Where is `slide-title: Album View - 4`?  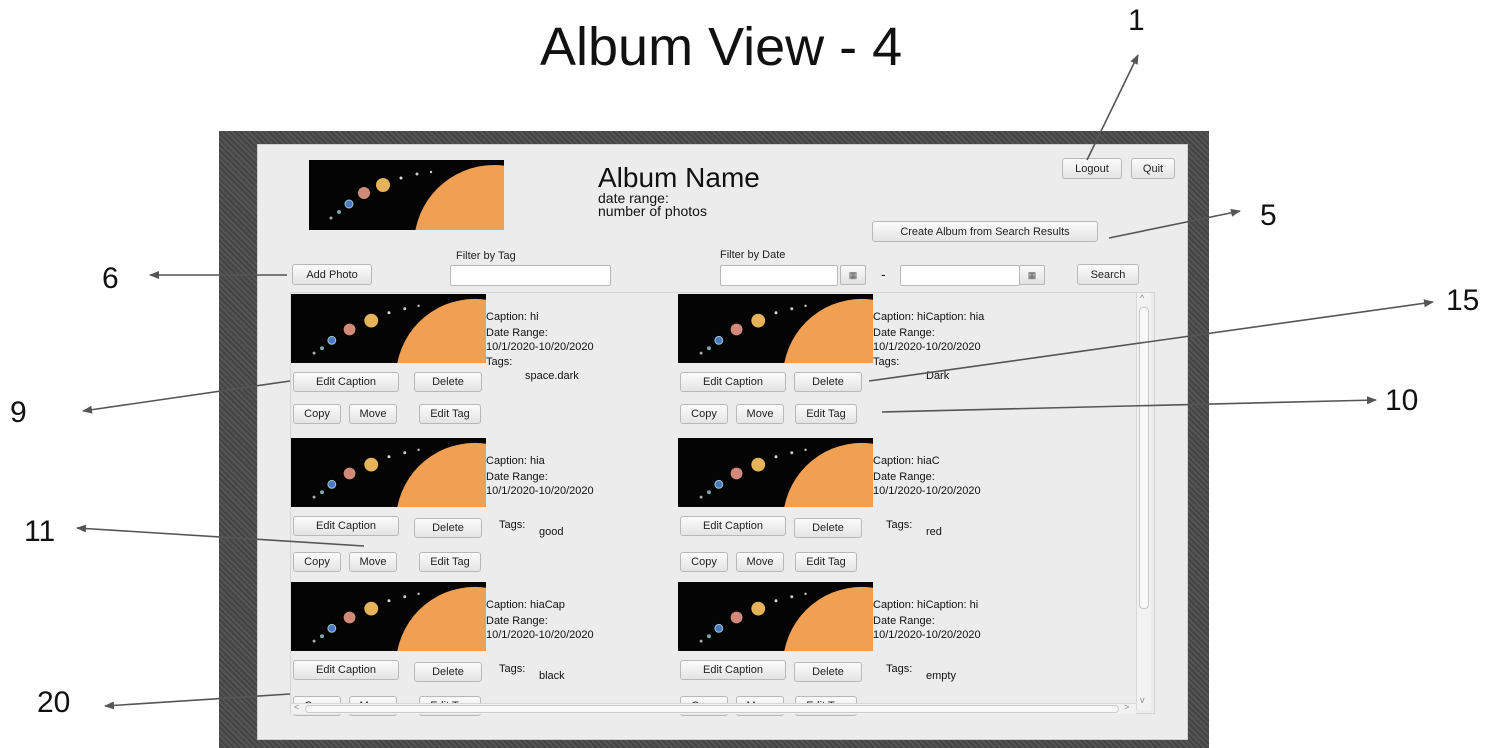 slide-title: Album View - 4 is located at coordinates (721, 47).